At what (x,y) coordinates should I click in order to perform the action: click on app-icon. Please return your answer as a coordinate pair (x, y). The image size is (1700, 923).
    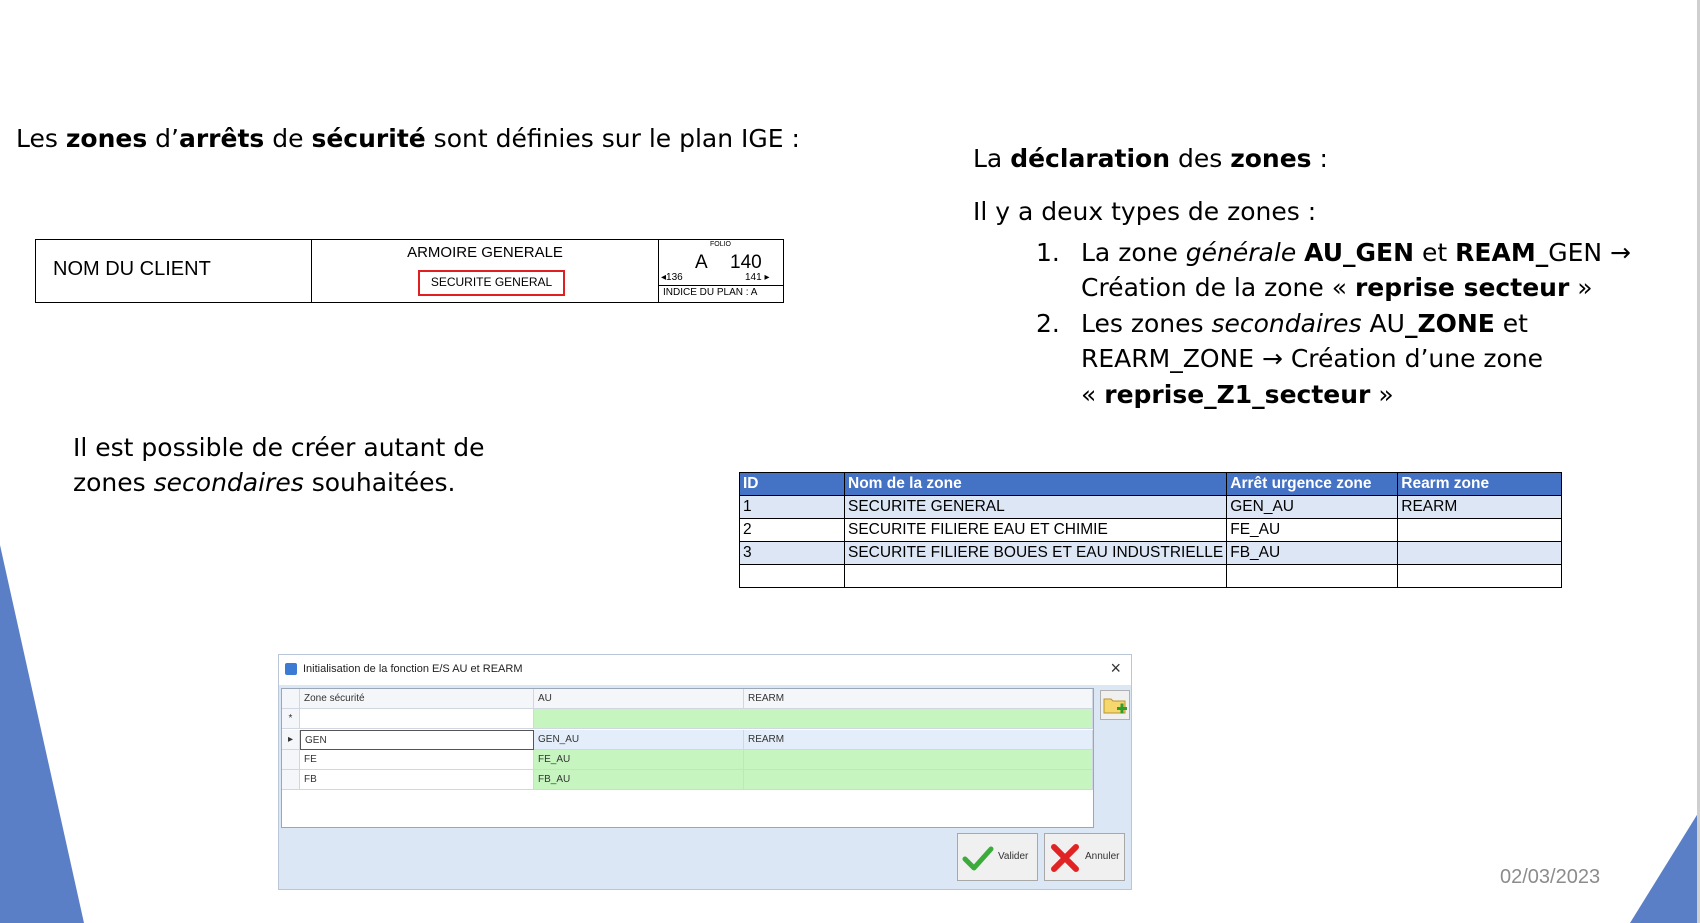
    Looking at the image, I should click on (291, 669).